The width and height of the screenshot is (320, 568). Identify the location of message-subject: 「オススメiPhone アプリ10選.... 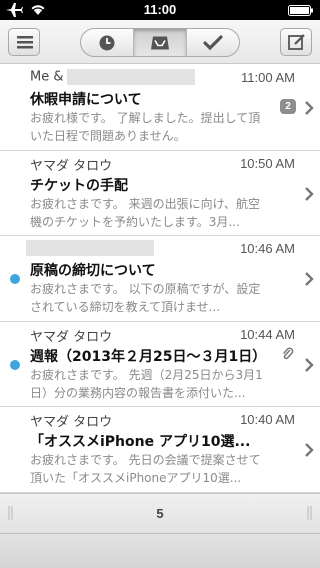
(140, 442).